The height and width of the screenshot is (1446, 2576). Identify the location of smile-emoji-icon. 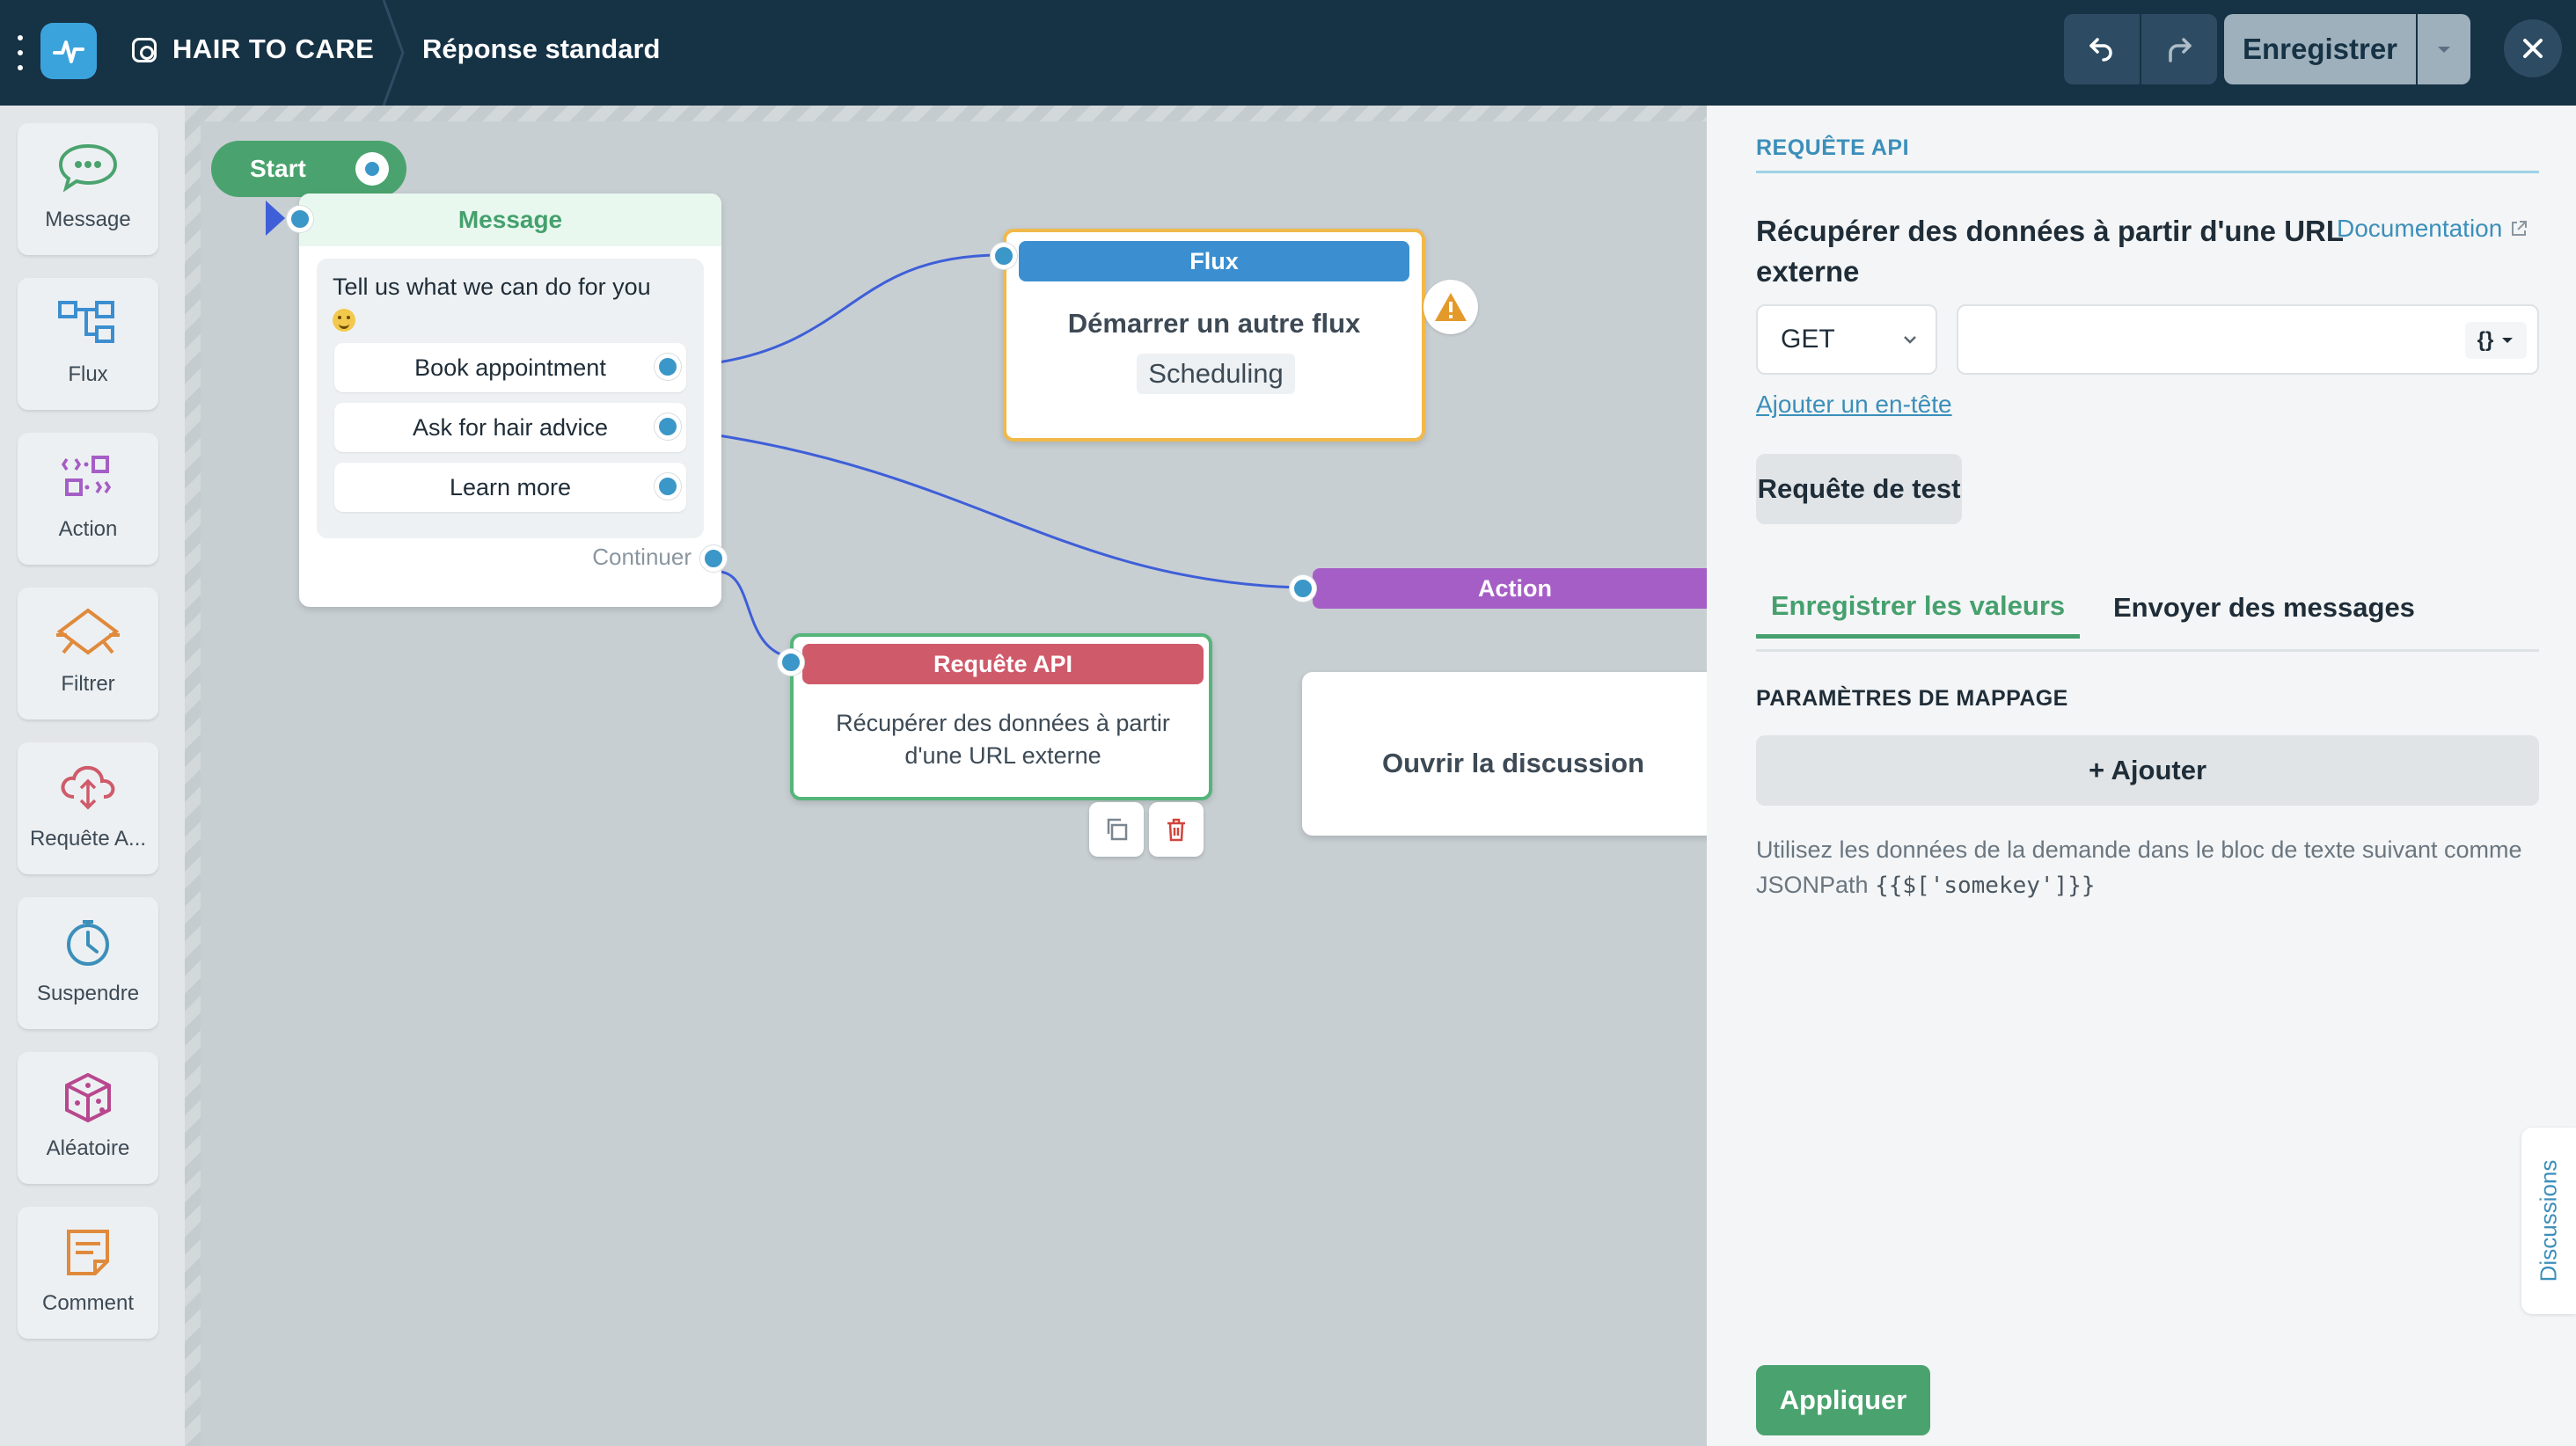
(344, 320).